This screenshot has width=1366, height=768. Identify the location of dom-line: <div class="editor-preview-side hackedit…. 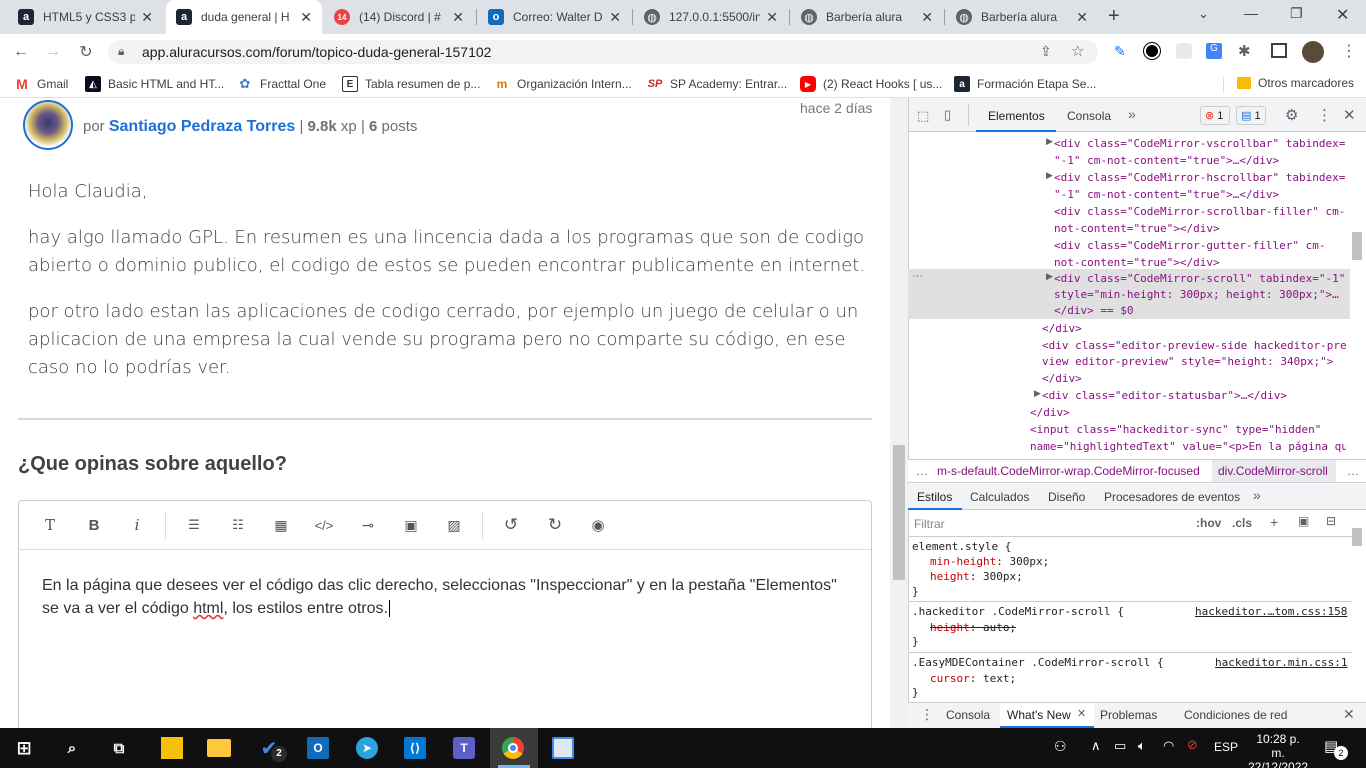
(1194, 345).